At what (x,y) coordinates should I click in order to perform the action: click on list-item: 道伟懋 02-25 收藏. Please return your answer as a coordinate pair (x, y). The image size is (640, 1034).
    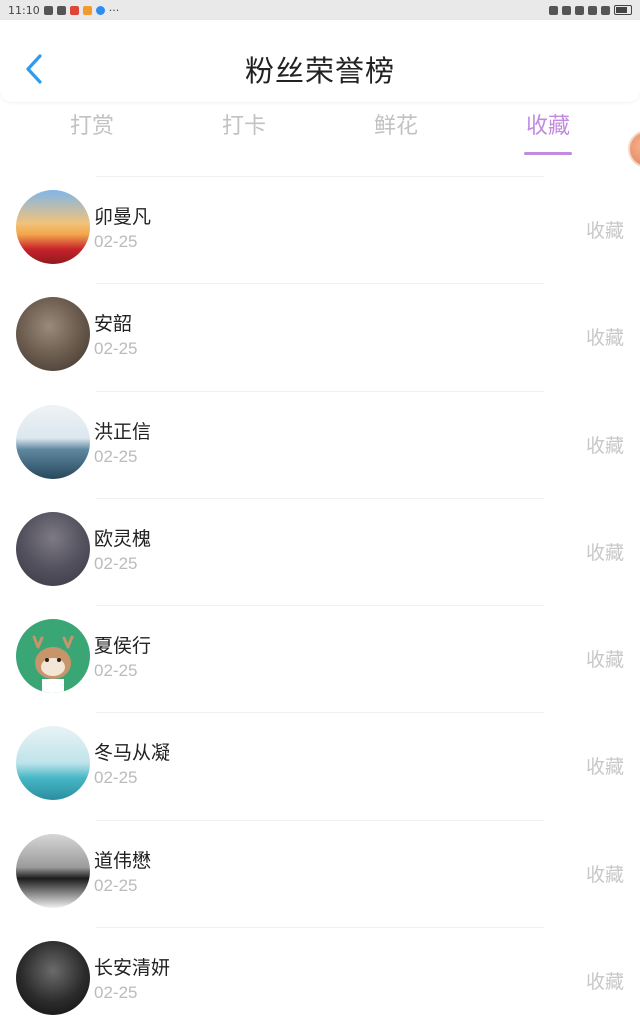
    Looking at the image, I should click on (320, 873).